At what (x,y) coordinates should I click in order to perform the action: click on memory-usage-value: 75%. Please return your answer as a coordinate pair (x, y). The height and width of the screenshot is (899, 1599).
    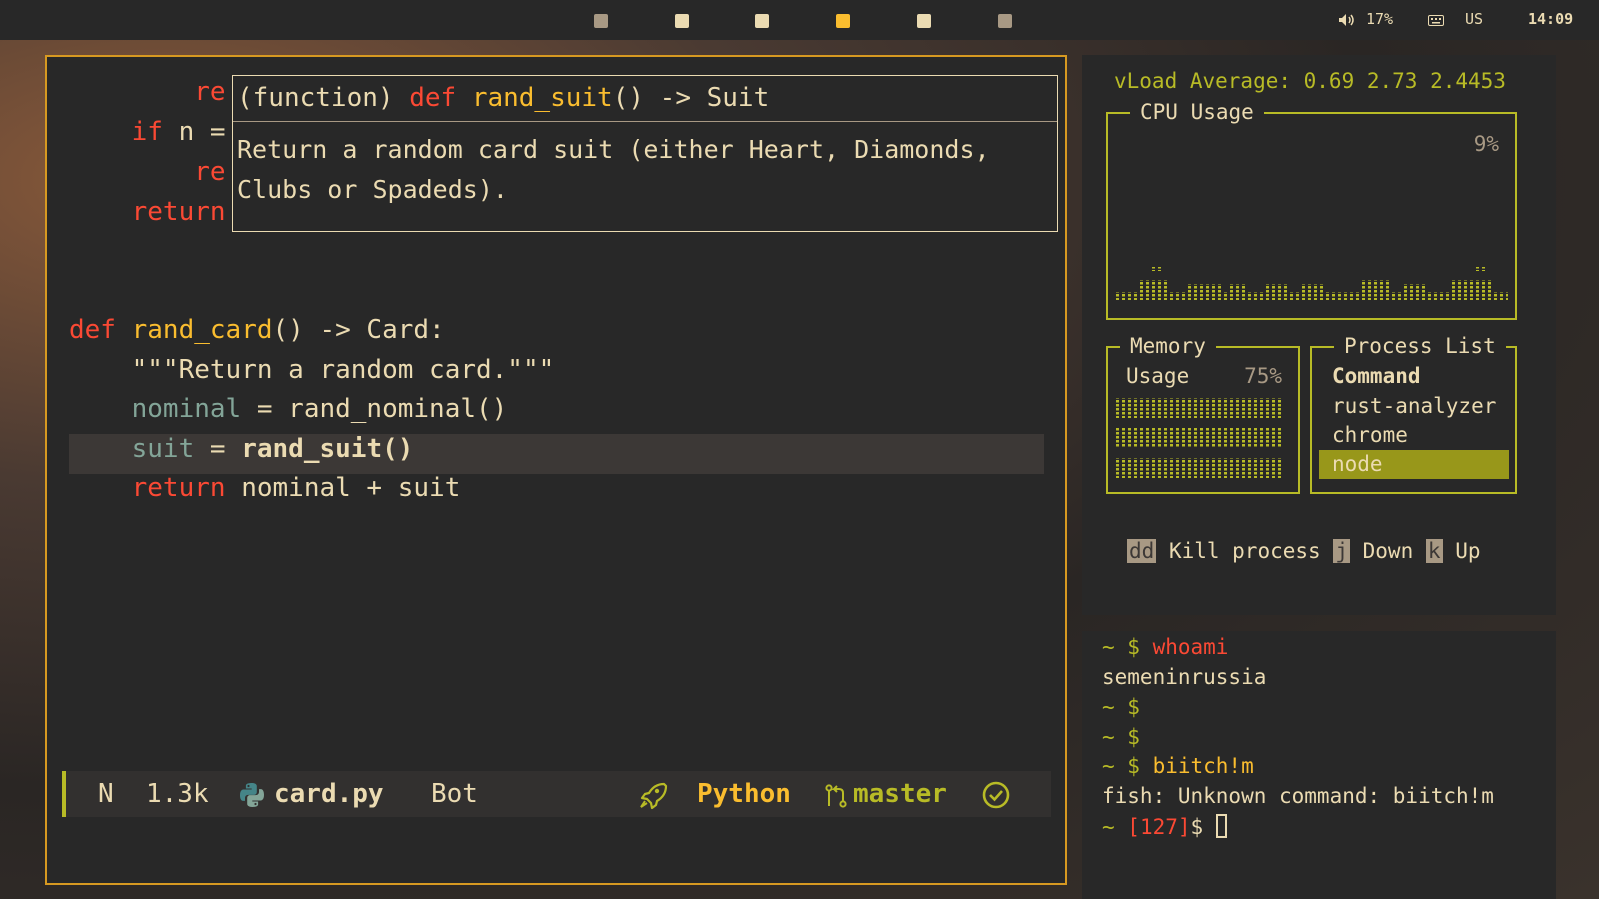
    Looking at the image, I should click on (1263, 376).